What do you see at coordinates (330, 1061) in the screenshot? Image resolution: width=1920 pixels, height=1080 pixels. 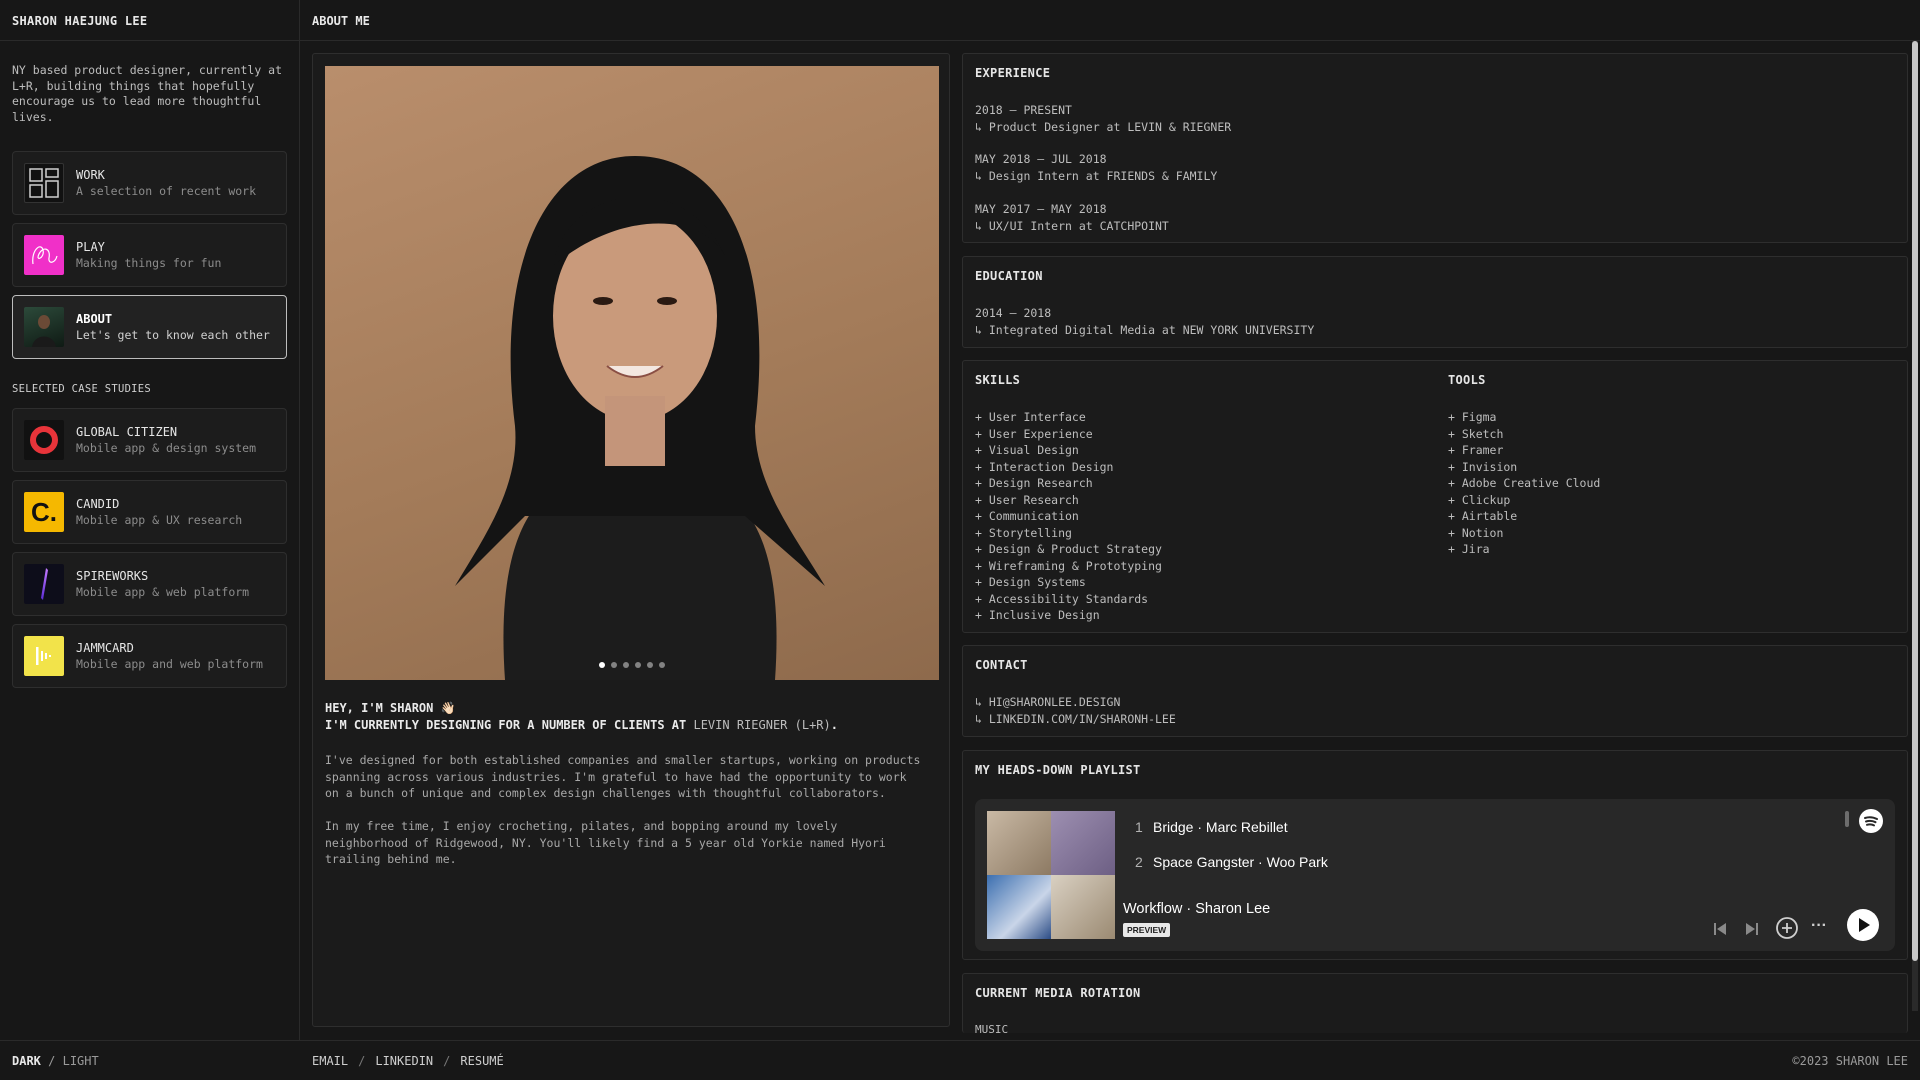 I see `footer-email-link: EMAIL` at bounding box center [330, 1061].